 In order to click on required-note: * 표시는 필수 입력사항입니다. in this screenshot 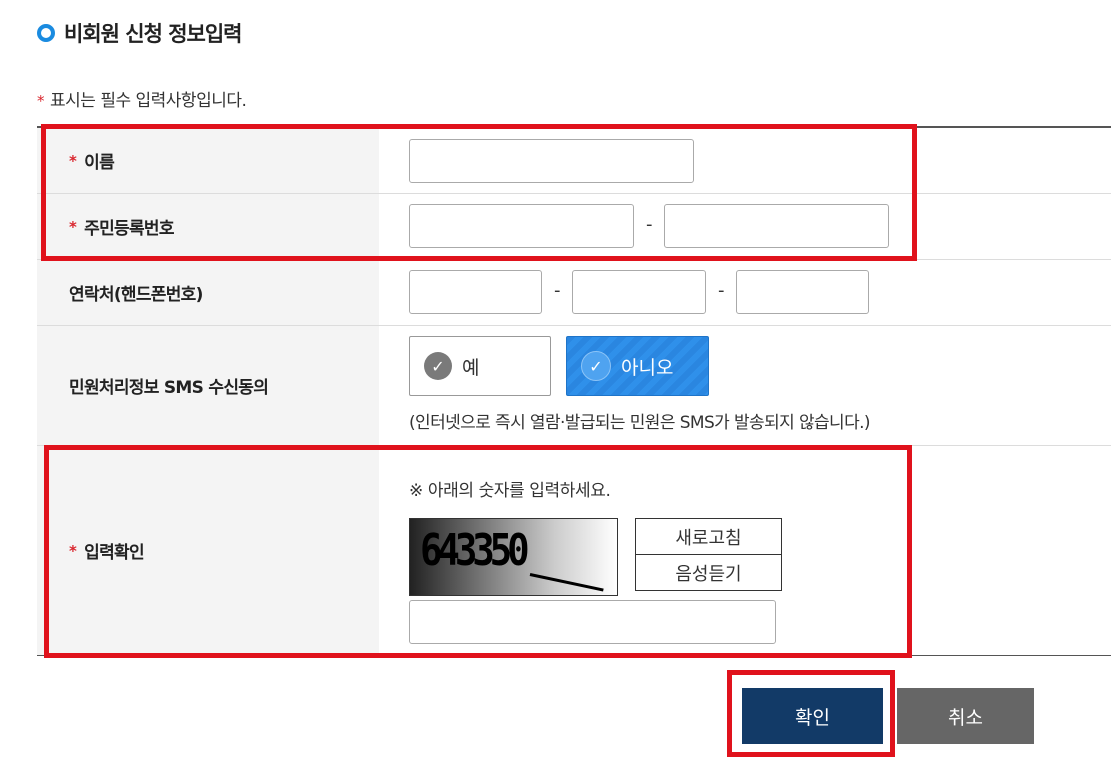, I will do `click(142, 98)`.